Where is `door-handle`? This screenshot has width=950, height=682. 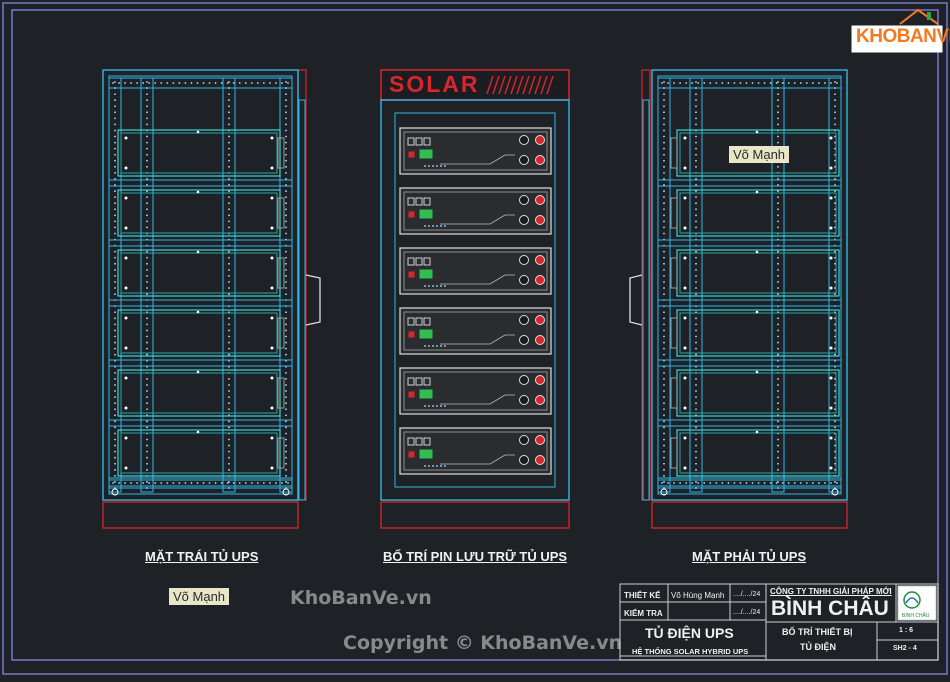 door-handle is located at coordinates (313, 300).